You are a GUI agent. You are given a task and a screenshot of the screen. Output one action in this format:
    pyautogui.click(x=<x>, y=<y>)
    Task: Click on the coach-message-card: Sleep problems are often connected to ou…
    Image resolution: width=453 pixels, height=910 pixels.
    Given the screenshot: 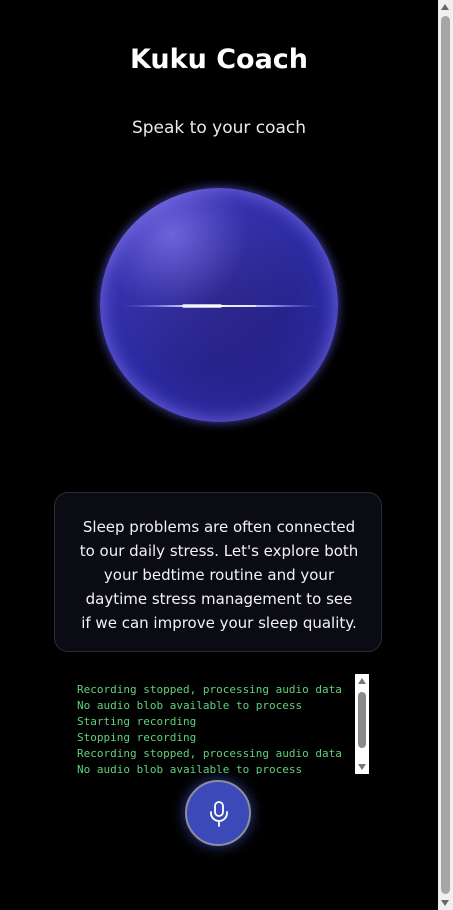 What is the action you would take?
    pyautogui.click(x=218, y=572)
    